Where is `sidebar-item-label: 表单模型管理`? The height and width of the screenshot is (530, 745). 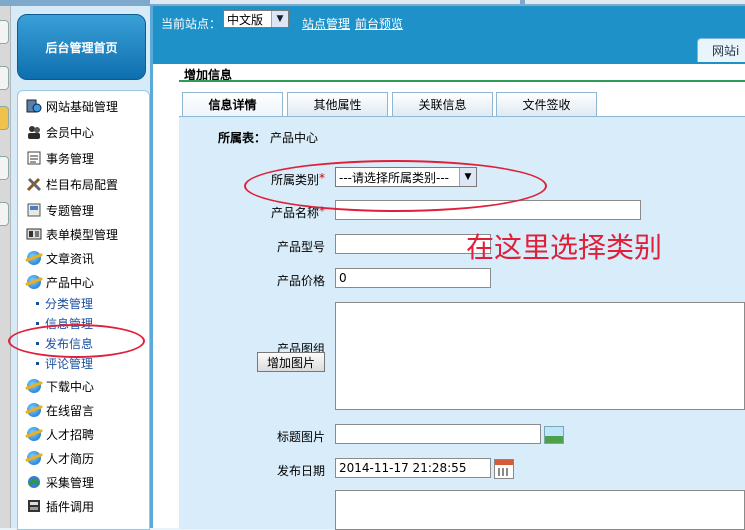 sidebar-item-label: 表单模型管理 is located at coordinates (82, 234).